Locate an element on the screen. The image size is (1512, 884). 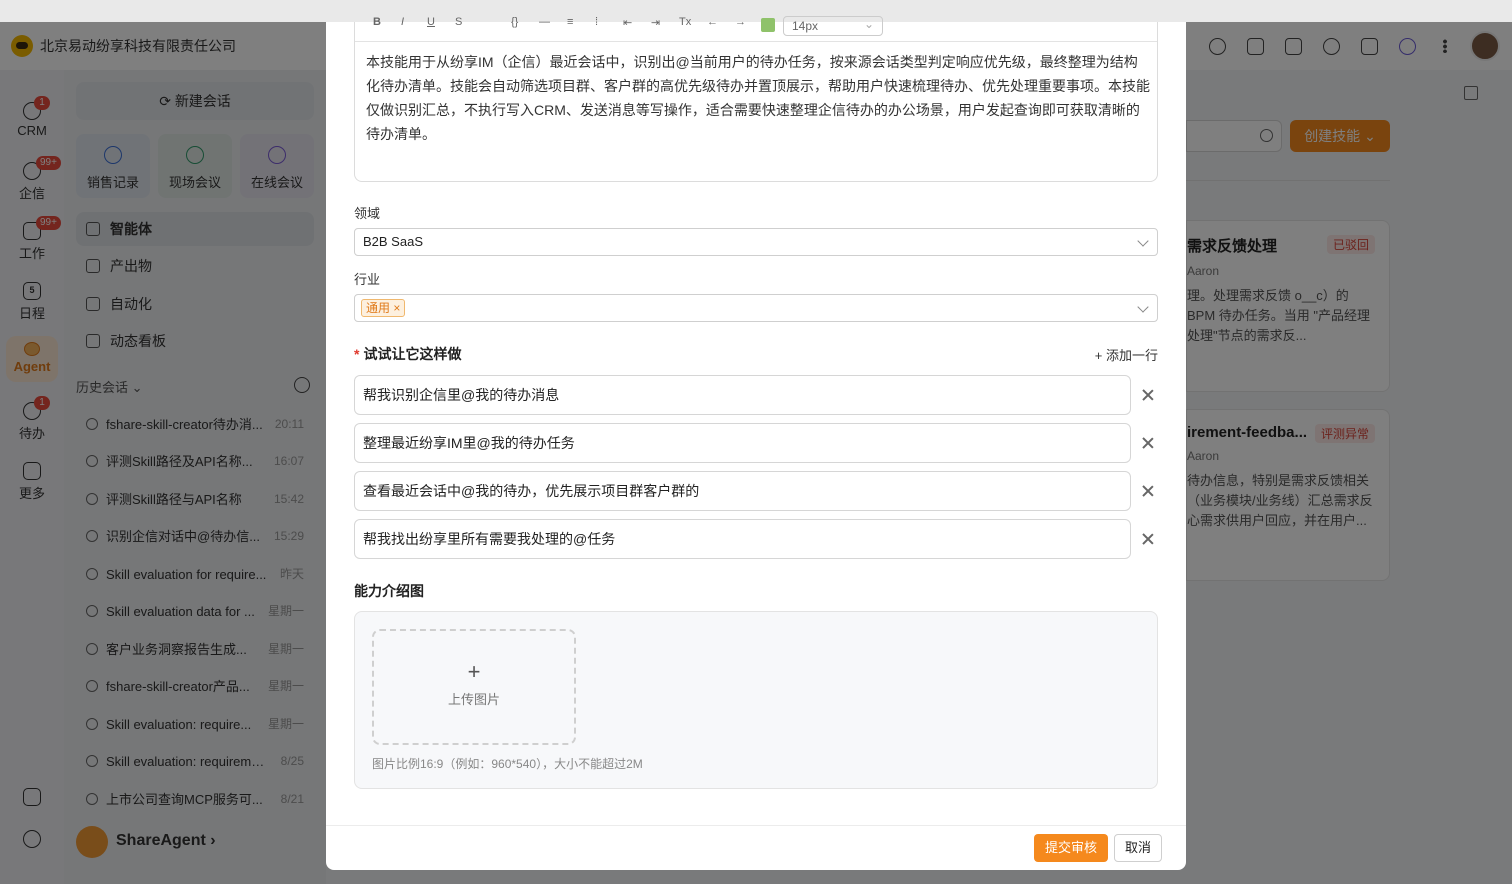
strikethrough-icon: S is located at coordinates (458, 22).